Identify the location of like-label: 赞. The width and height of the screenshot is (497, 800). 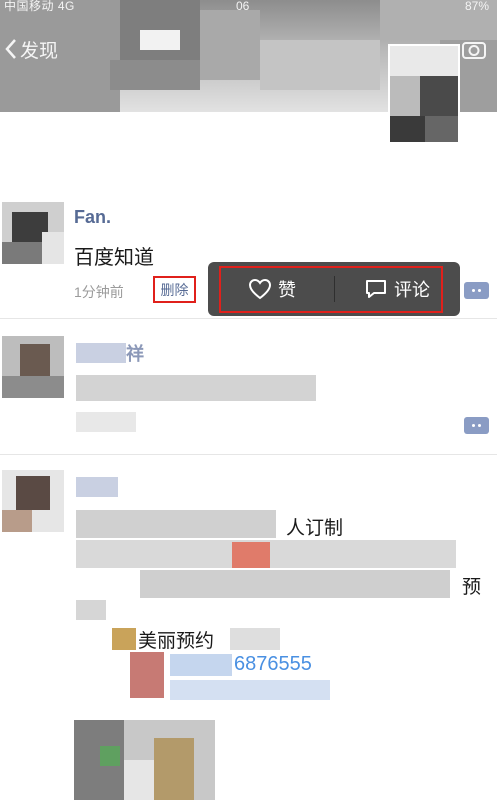
(287, 290).